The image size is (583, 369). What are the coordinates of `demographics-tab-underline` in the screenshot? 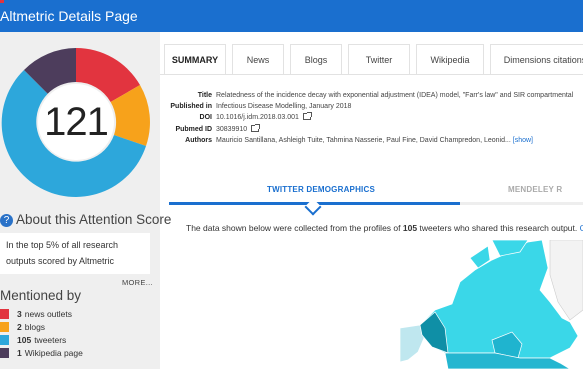 It's located at (376, 203).